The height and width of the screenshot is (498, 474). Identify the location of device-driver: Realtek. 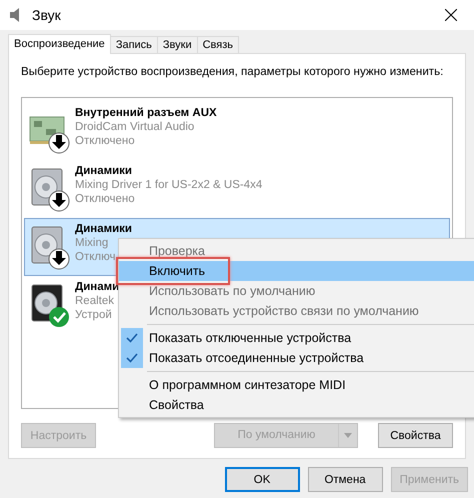
(95, 301).